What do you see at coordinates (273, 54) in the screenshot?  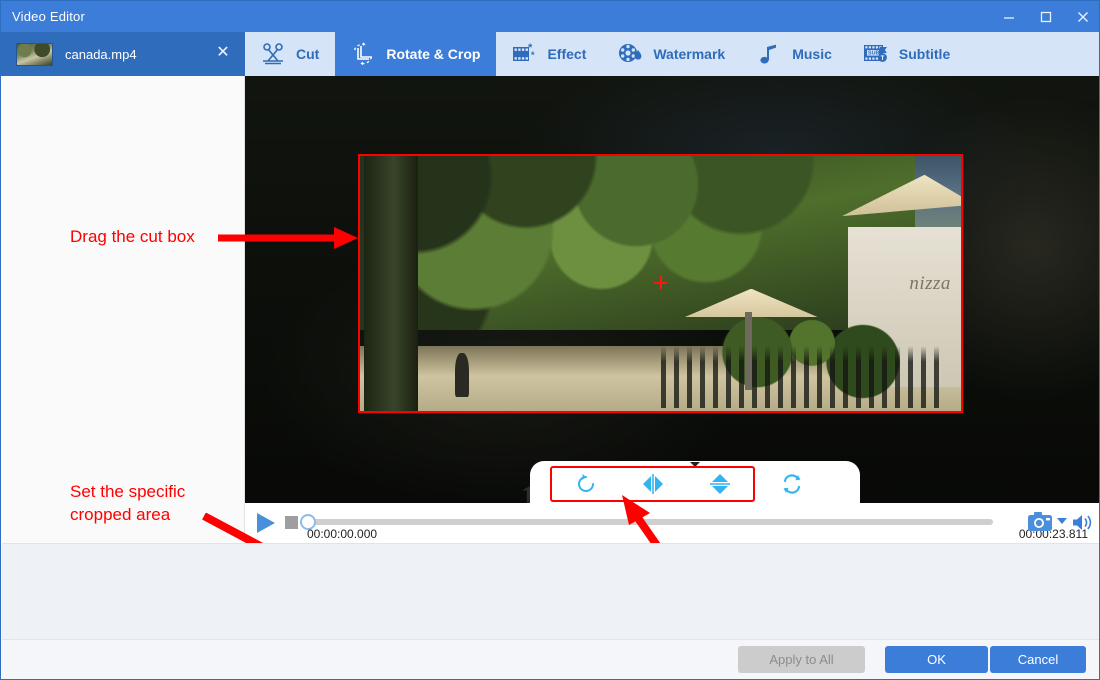 I see `scissors-icon` at bounding box center [273, 54].